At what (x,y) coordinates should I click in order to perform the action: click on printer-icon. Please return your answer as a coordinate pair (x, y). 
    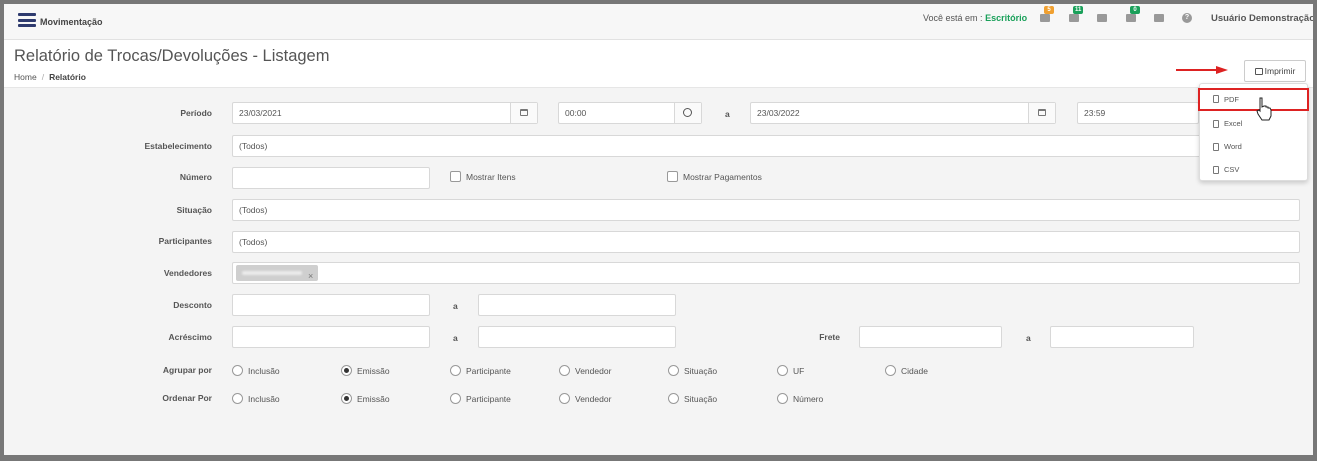
    Looking at the image, I should click on (1258, 71).